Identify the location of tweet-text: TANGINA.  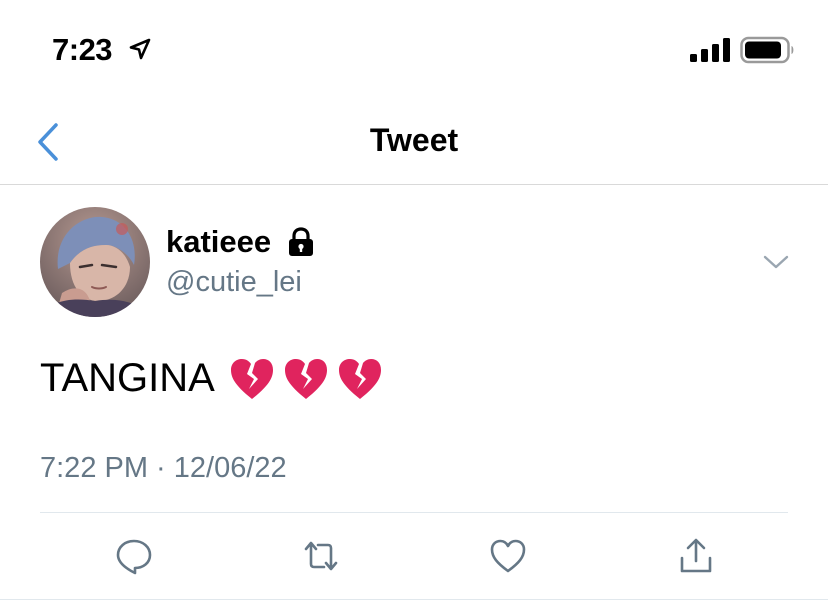
(215, 378).